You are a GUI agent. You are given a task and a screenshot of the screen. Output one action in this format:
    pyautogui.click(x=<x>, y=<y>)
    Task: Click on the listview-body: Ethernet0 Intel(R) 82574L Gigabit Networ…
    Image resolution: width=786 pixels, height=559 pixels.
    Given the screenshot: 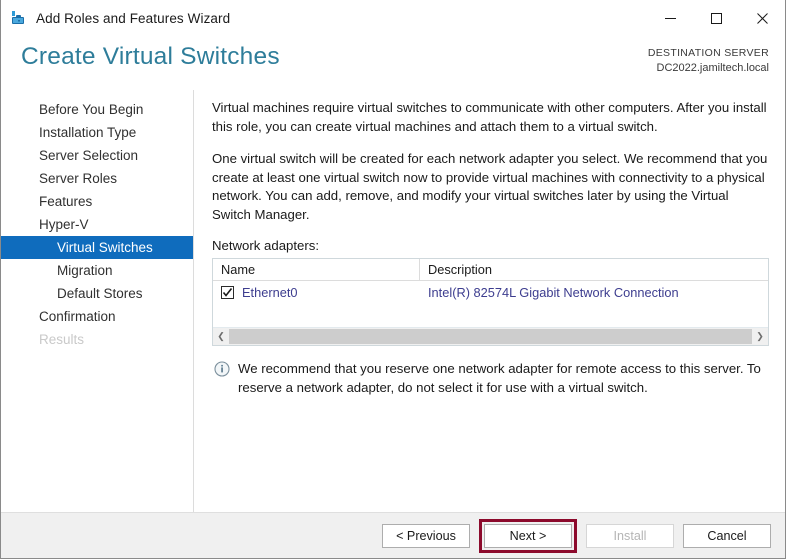 What is the action you would take?
    pyautogui.click(x=490, y=304)
    